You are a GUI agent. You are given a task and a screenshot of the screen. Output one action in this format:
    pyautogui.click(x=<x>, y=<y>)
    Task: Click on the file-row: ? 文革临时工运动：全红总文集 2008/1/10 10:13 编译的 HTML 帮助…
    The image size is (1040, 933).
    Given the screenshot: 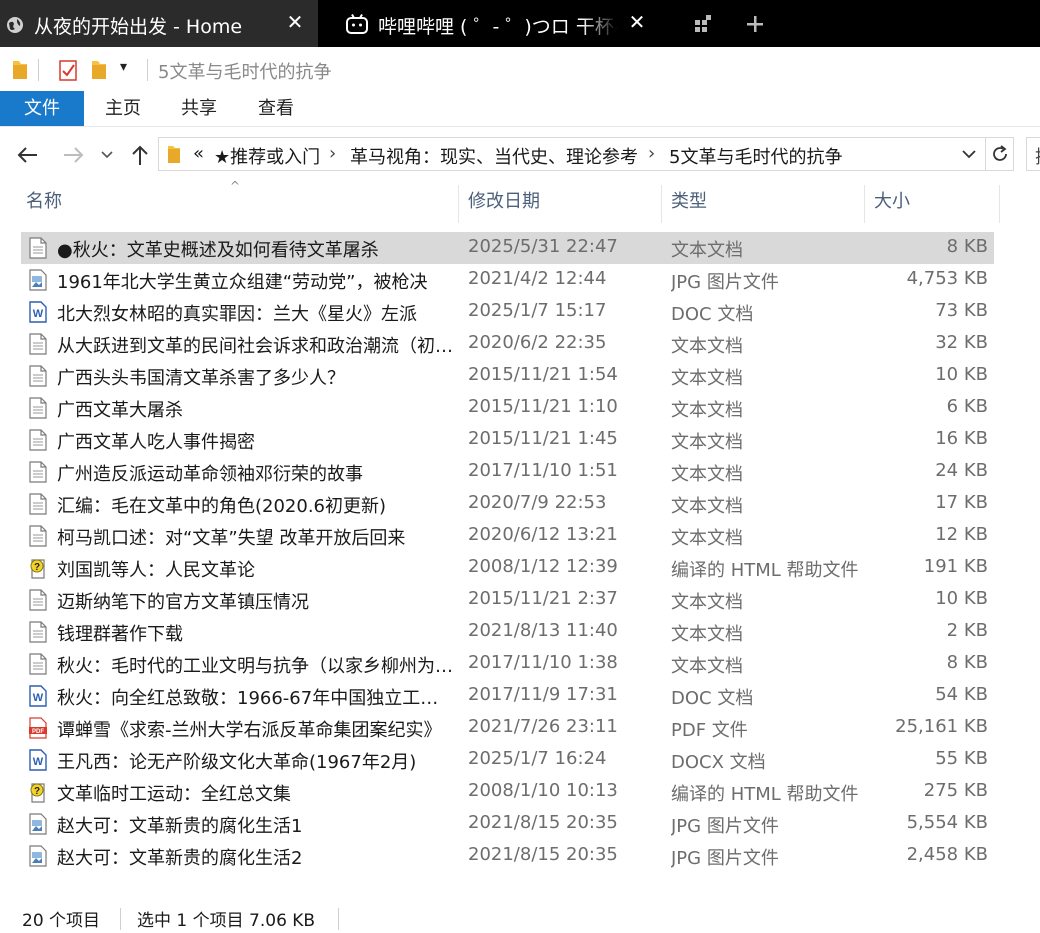 What is the action you would take?
    pyautogui.click(x=507, y=792)
    